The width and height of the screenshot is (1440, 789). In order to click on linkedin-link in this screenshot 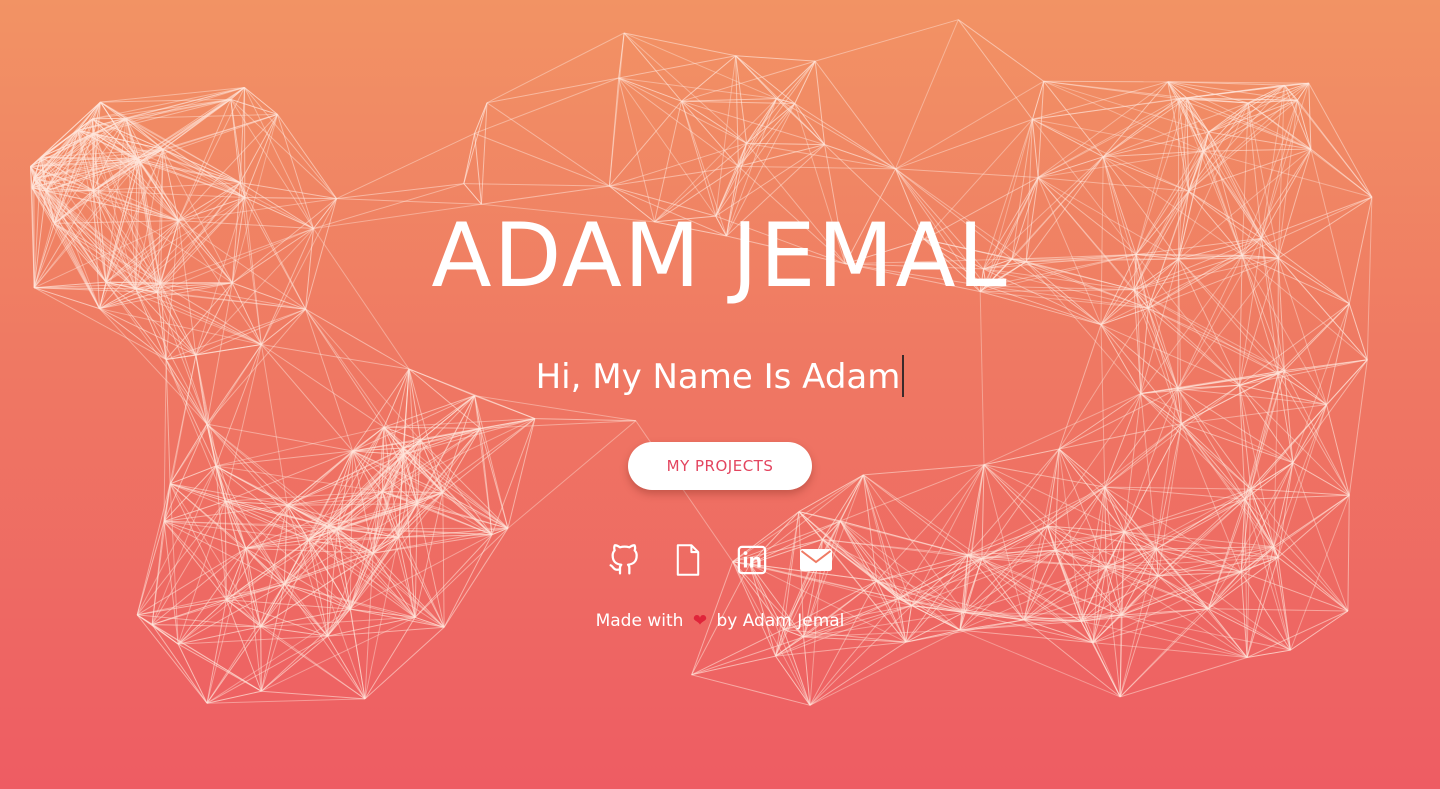, I will do `click(752, 560)`.